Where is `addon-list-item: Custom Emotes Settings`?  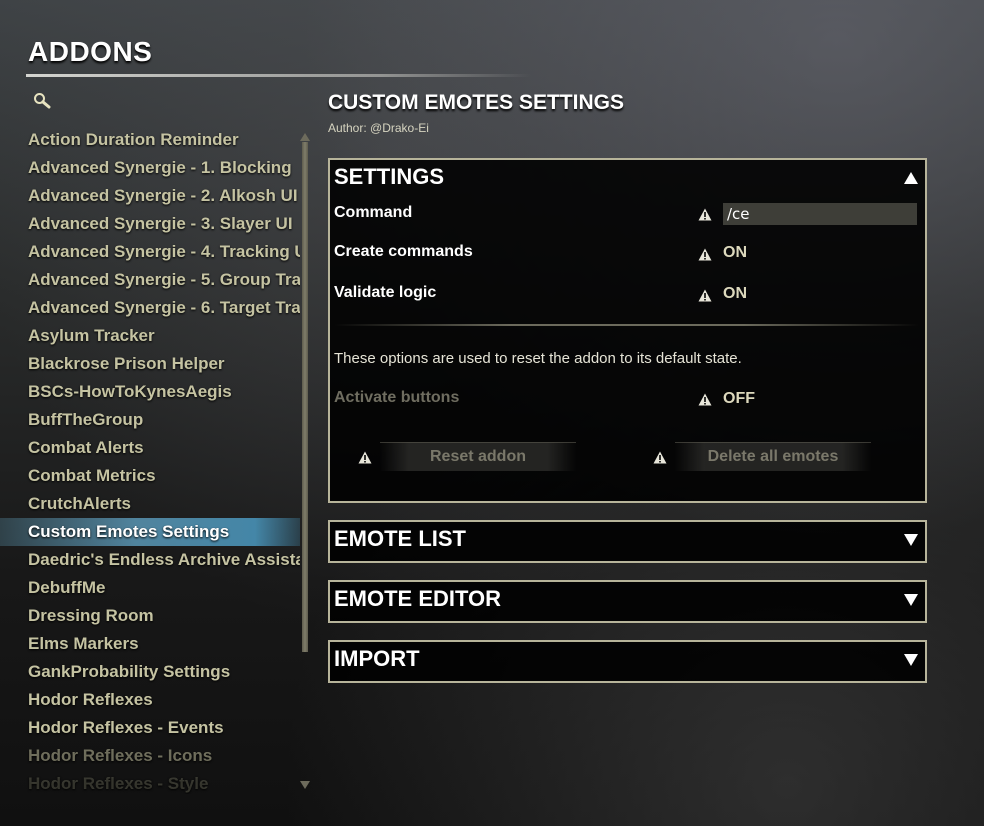 addon-list-item: Custom Emotes Settings is located at coordinates (150, 532).